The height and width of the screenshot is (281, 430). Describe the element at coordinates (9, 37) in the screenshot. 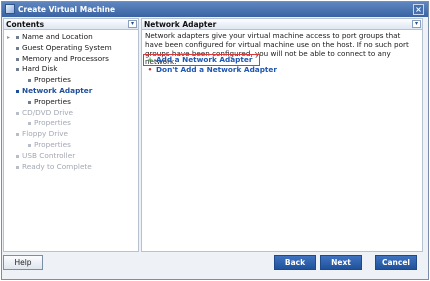

I see `expand-icon: ▸` at that location.